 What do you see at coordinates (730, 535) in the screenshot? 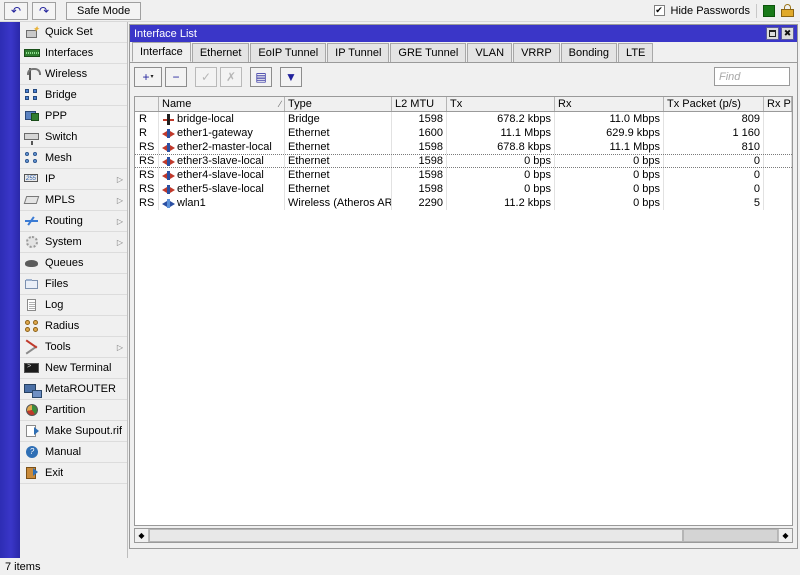
I see `scrollbar-thumb-secondary` at bounding box center [730, 535].